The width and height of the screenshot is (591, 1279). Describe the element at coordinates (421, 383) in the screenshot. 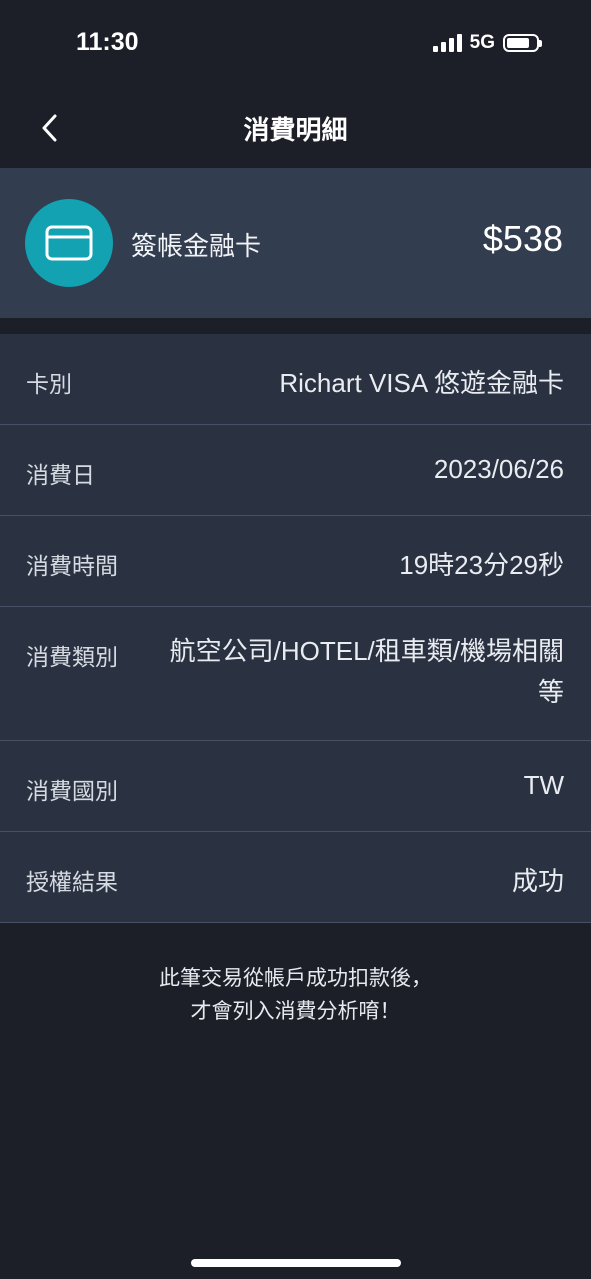

I see `detail-value: Richart VISA 悠遊金融卡` at that location.